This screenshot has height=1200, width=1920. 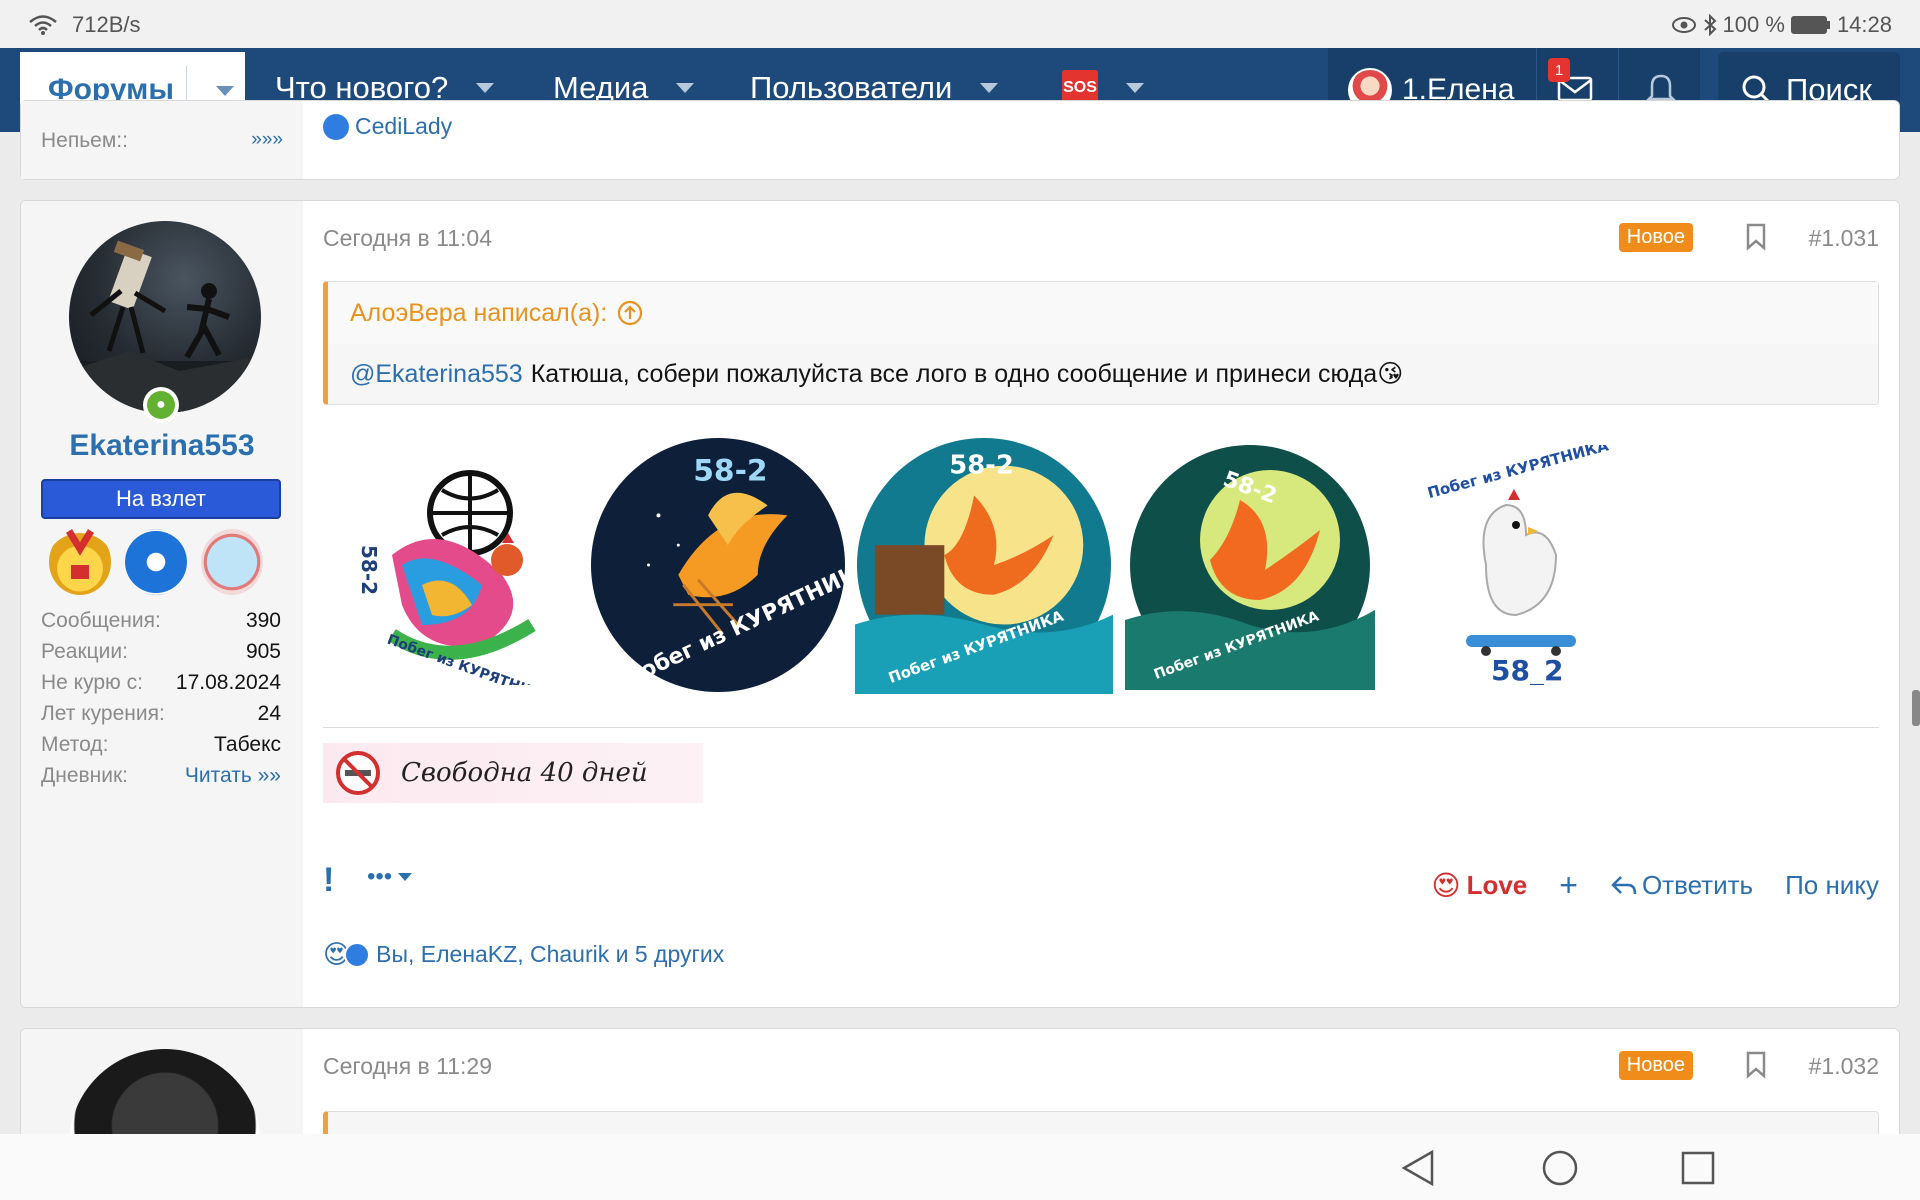 What do you see at coordinates (232, 562) in the screenshot?
I see `character-trophy-icon` at bounding box center [232, 562].